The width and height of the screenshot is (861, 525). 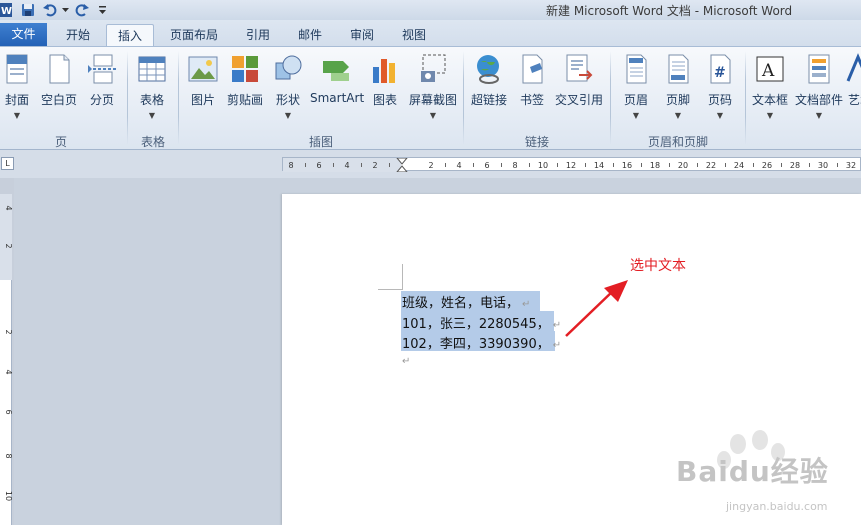 What do you see at coordinates (102, 10) in the screenshot?
I see `customize-qat-icon` at bounding box center [102, 10].